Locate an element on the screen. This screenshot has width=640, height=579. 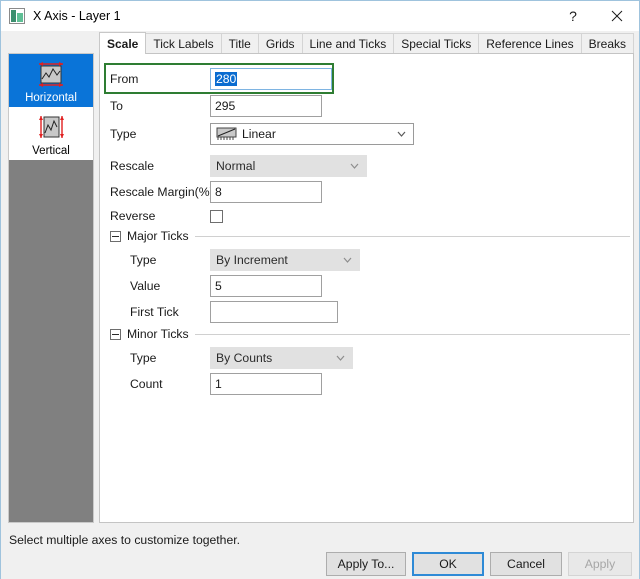
row-minor-ticks-count: Count 1 is located at coordinates (340, 384).